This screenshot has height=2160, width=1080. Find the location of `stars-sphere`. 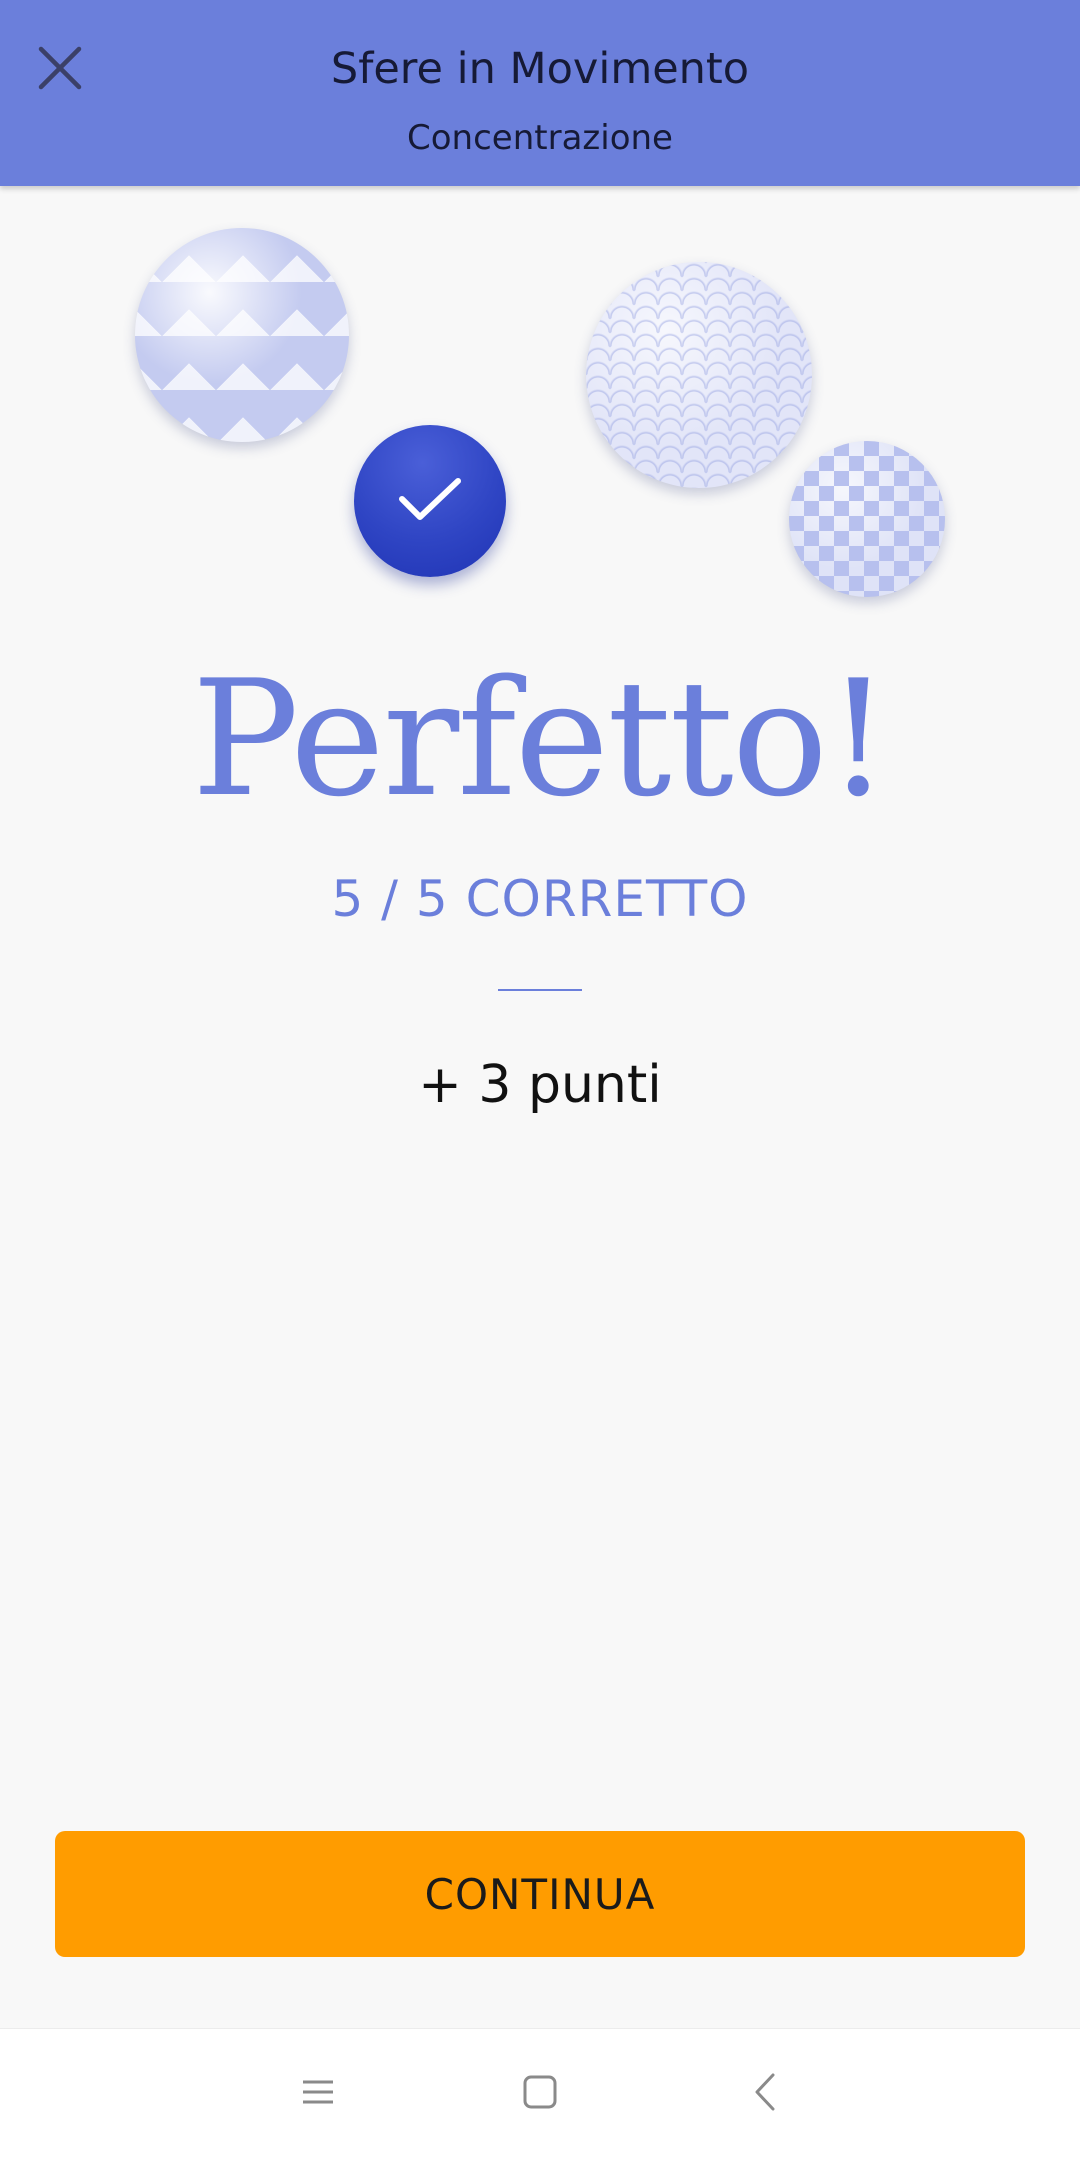

stars-sphere is located at coordinates (867, 519).